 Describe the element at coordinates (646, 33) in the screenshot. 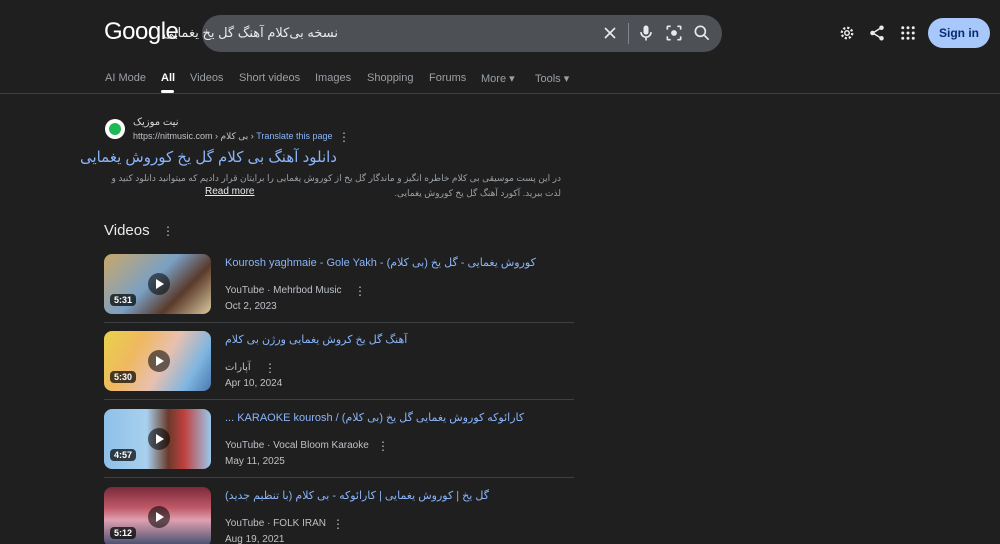

I see `microphone-icon` at that location.